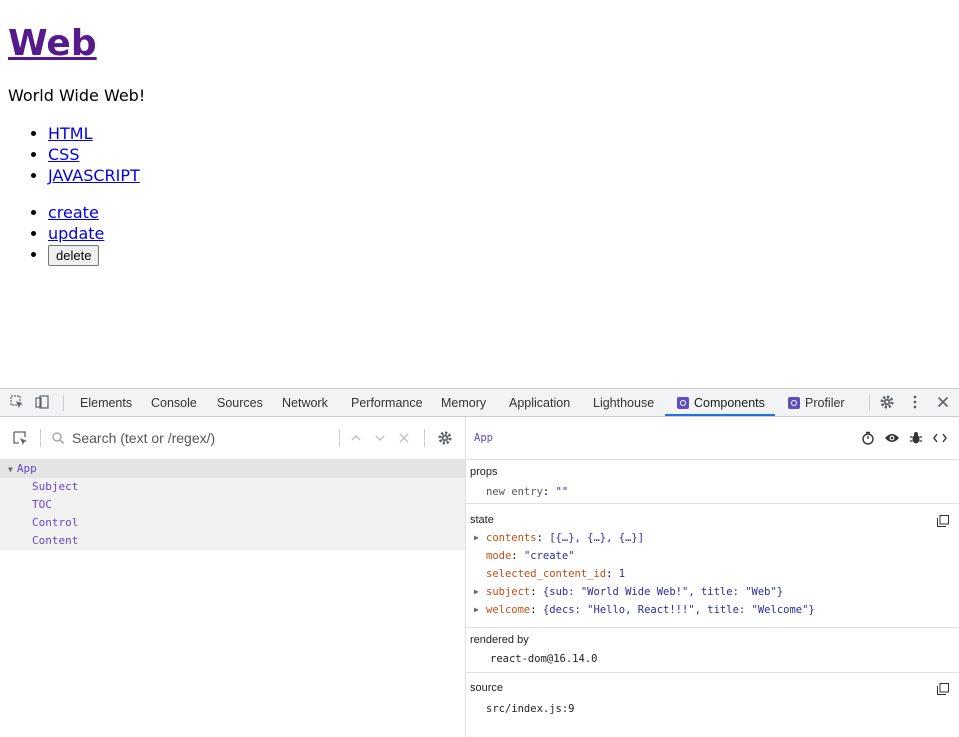 The height and width of the screenshot is (737, 959). What do you see at coordinates (729, 403) in the screenshot?
I see `tab-components-label: Components` at bounding box center [729, 403].